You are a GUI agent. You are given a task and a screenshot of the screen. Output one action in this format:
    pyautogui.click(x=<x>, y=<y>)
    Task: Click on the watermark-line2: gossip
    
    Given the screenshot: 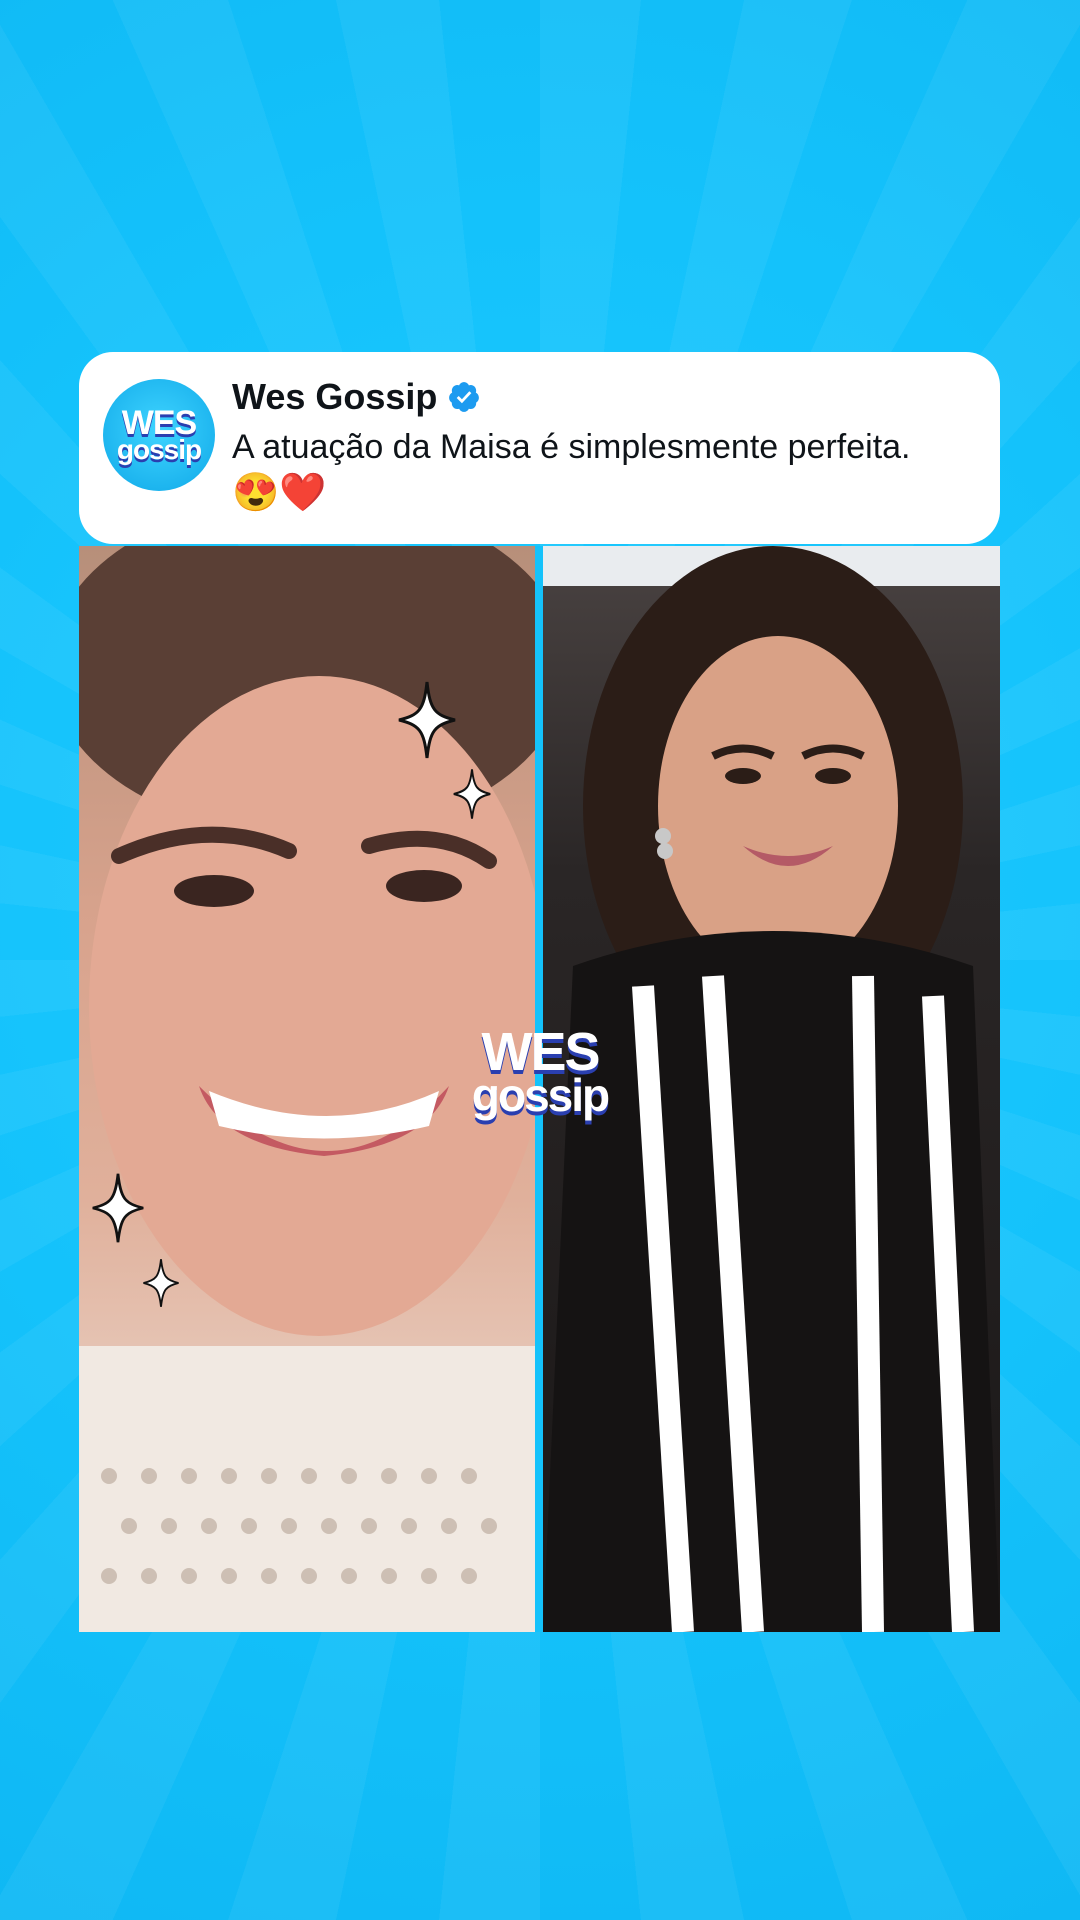 What is the action you would take?
    pyautogui.click(x=540, y=1094)
    